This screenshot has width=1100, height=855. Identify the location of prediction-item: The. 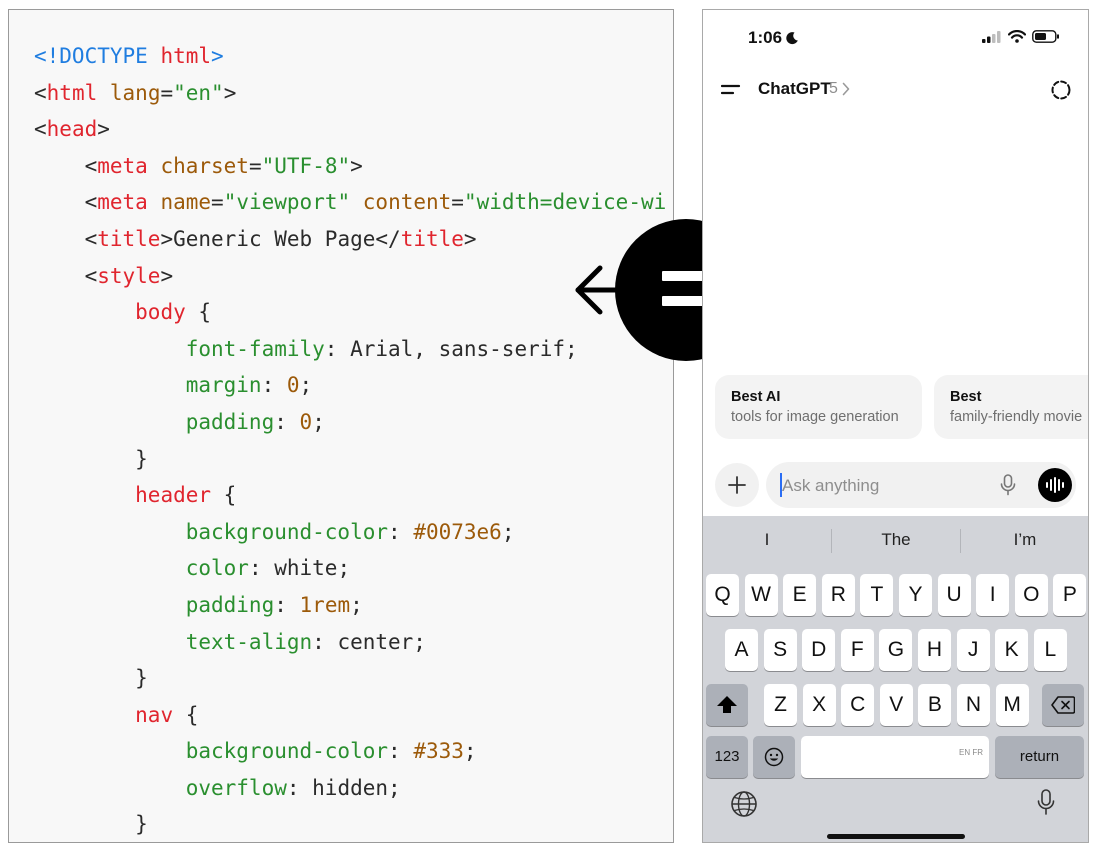
(896, 540).